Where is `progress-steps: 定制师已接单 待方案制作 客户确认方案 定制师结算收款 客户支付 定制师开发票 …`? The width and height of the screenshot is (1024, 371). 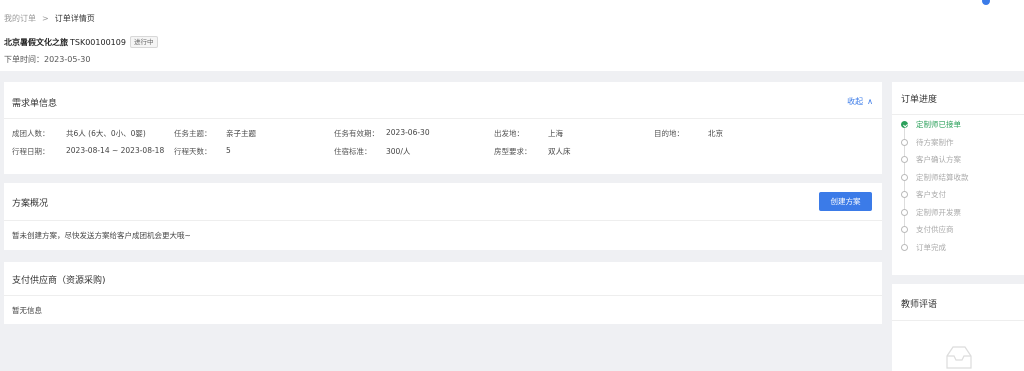 progress-steps: 定制师已接单 待方案制作 客户确认方案 定制师结算收款 客户支付 定制师开发票 … is located at coordinates (934, 190).